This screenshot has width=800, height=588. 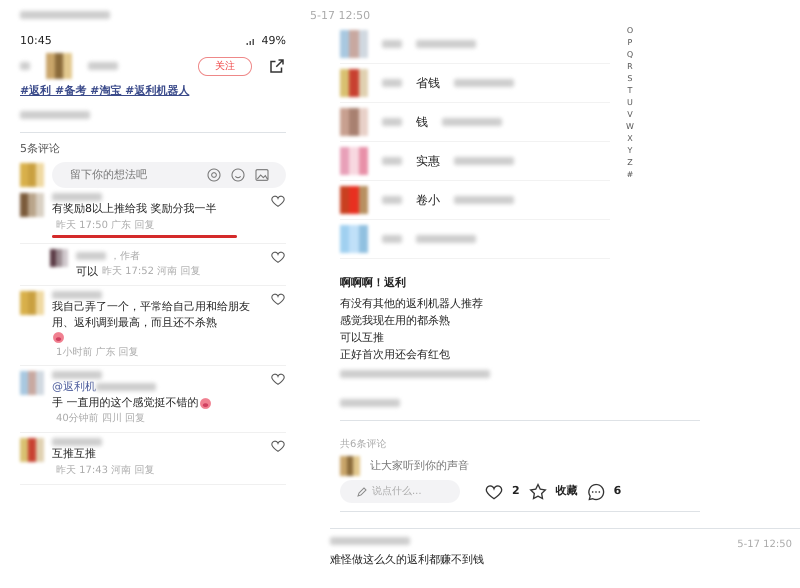 What do you see at coordinates (428, 83) in the screenshot?
I see `contact-name: 省钱` at bounding box center [428, 83].